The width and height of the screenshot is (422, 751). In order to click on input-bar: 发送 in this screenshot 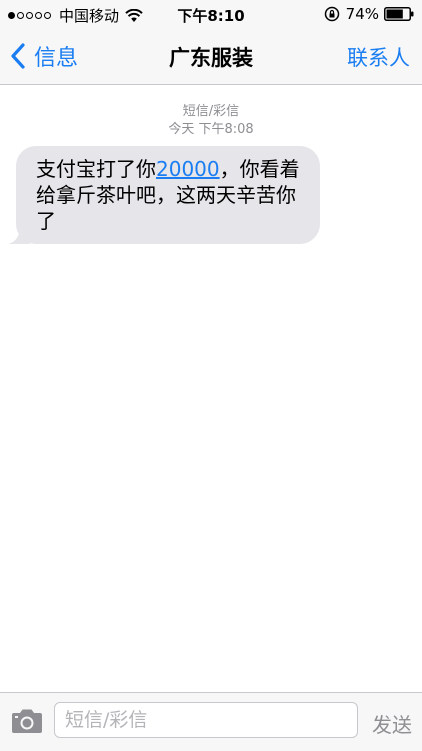, I will do `click(211, 721)`.